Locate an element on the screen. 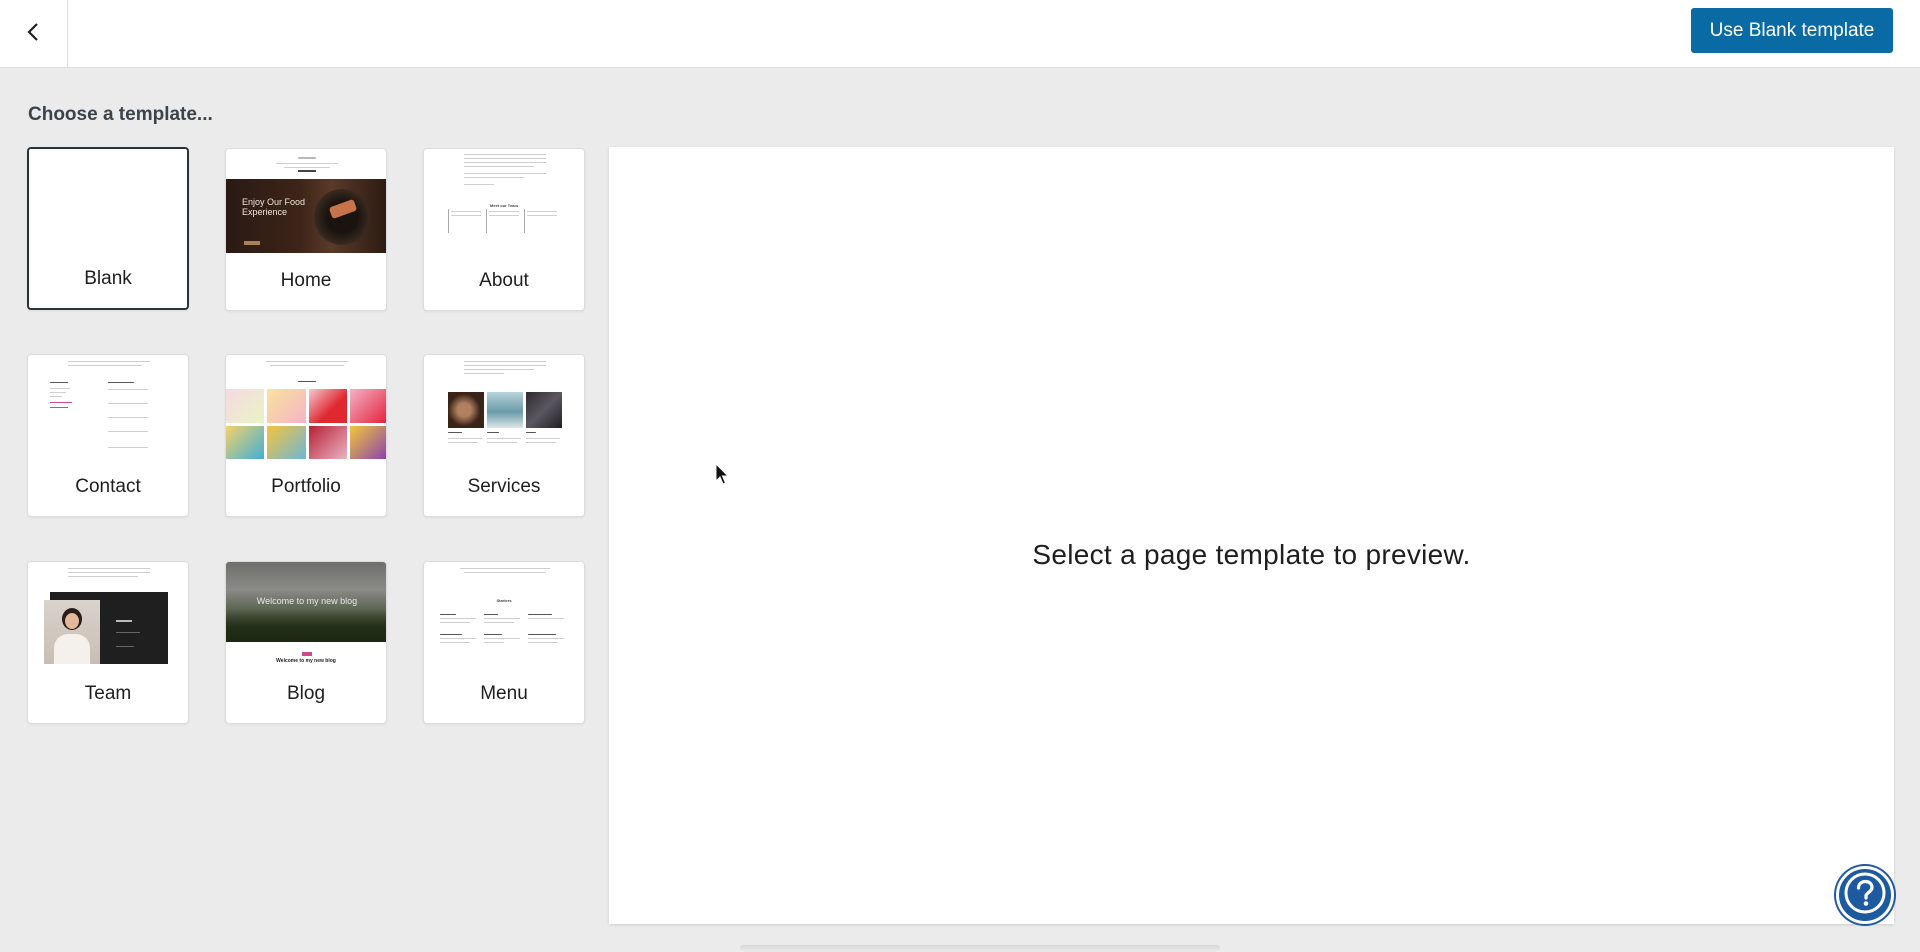 The image size is (1920, 952). template-label: Blank is located at coordinates (108, 278).